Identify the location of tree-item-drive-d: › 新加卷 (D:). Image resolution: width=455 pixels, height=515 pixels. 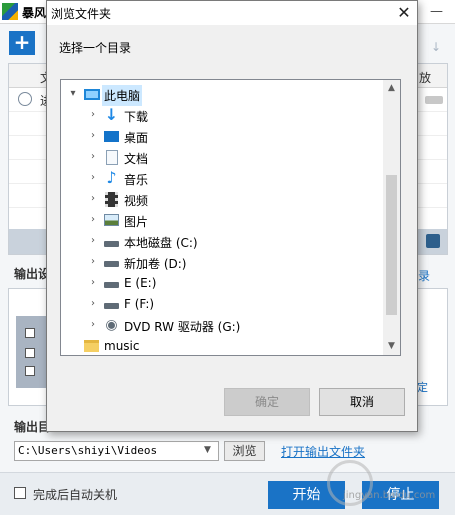
(222, 262).